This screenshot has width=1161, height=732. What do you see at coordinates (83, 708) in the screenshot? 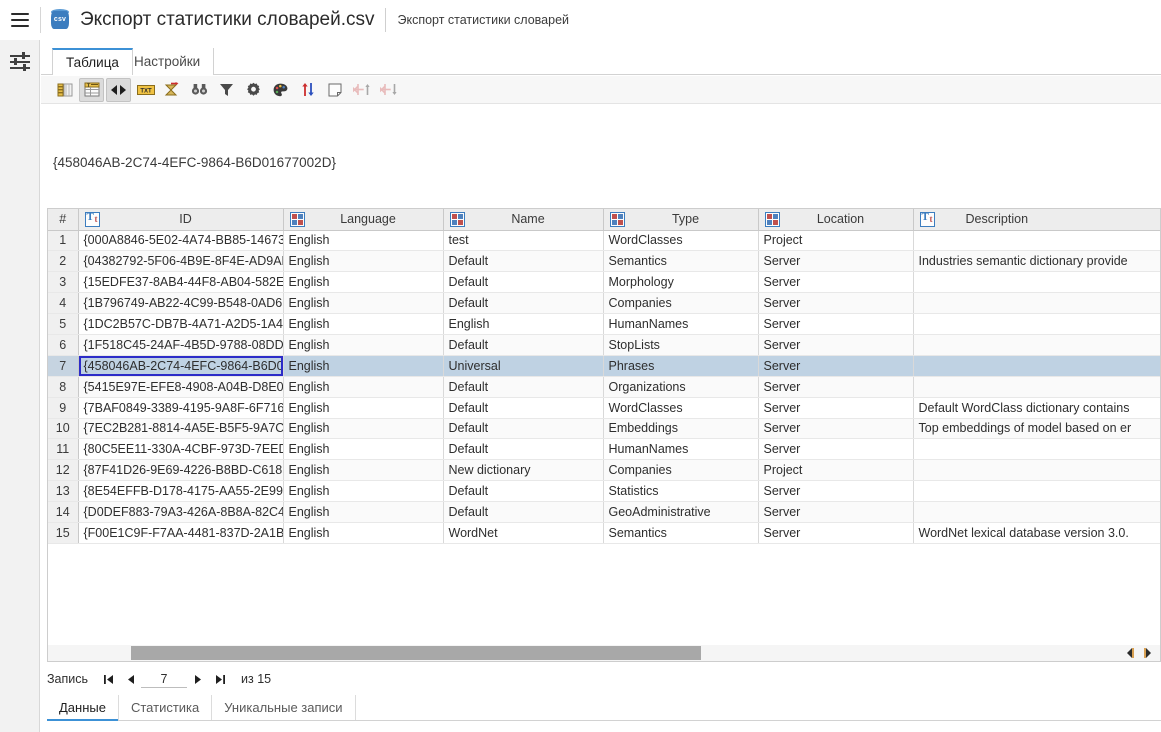
I see `bottom-tab-dannye: Данные` at bounding box center [83, 708].